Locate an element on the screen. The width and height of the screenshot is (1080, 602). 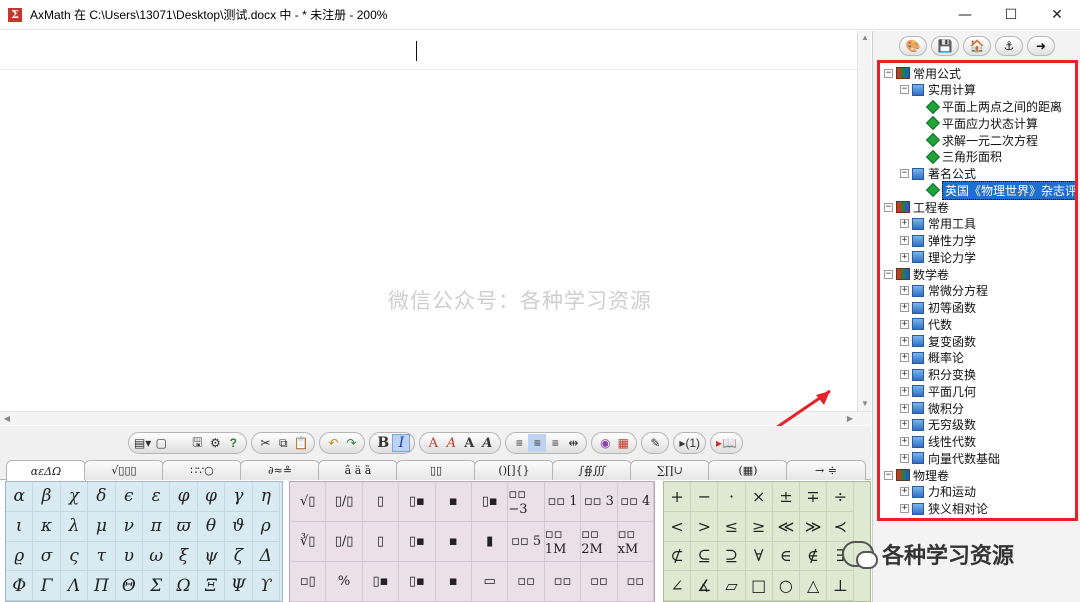
operator-symbol-button: ∉ is located at coordinates (814, 556).